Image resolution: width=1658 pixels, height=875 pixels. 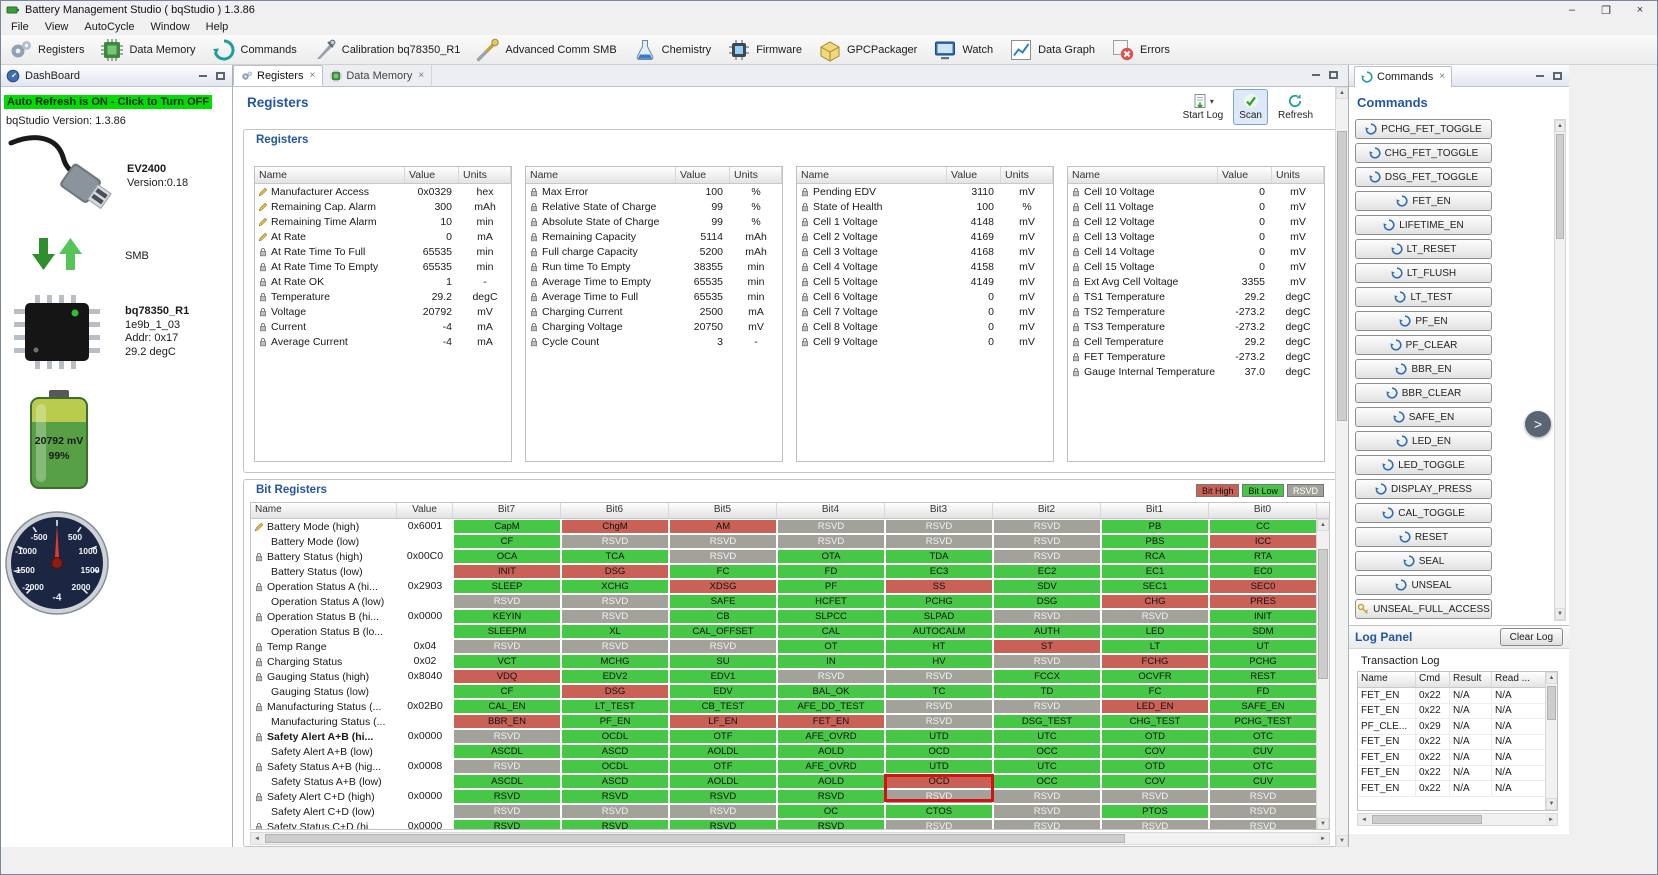 What do you see at coordinates (867, 50) in the screenshot?
I see `toolbar-item-gpcpackager: GPCPackager` at bounding box center [867, 50].